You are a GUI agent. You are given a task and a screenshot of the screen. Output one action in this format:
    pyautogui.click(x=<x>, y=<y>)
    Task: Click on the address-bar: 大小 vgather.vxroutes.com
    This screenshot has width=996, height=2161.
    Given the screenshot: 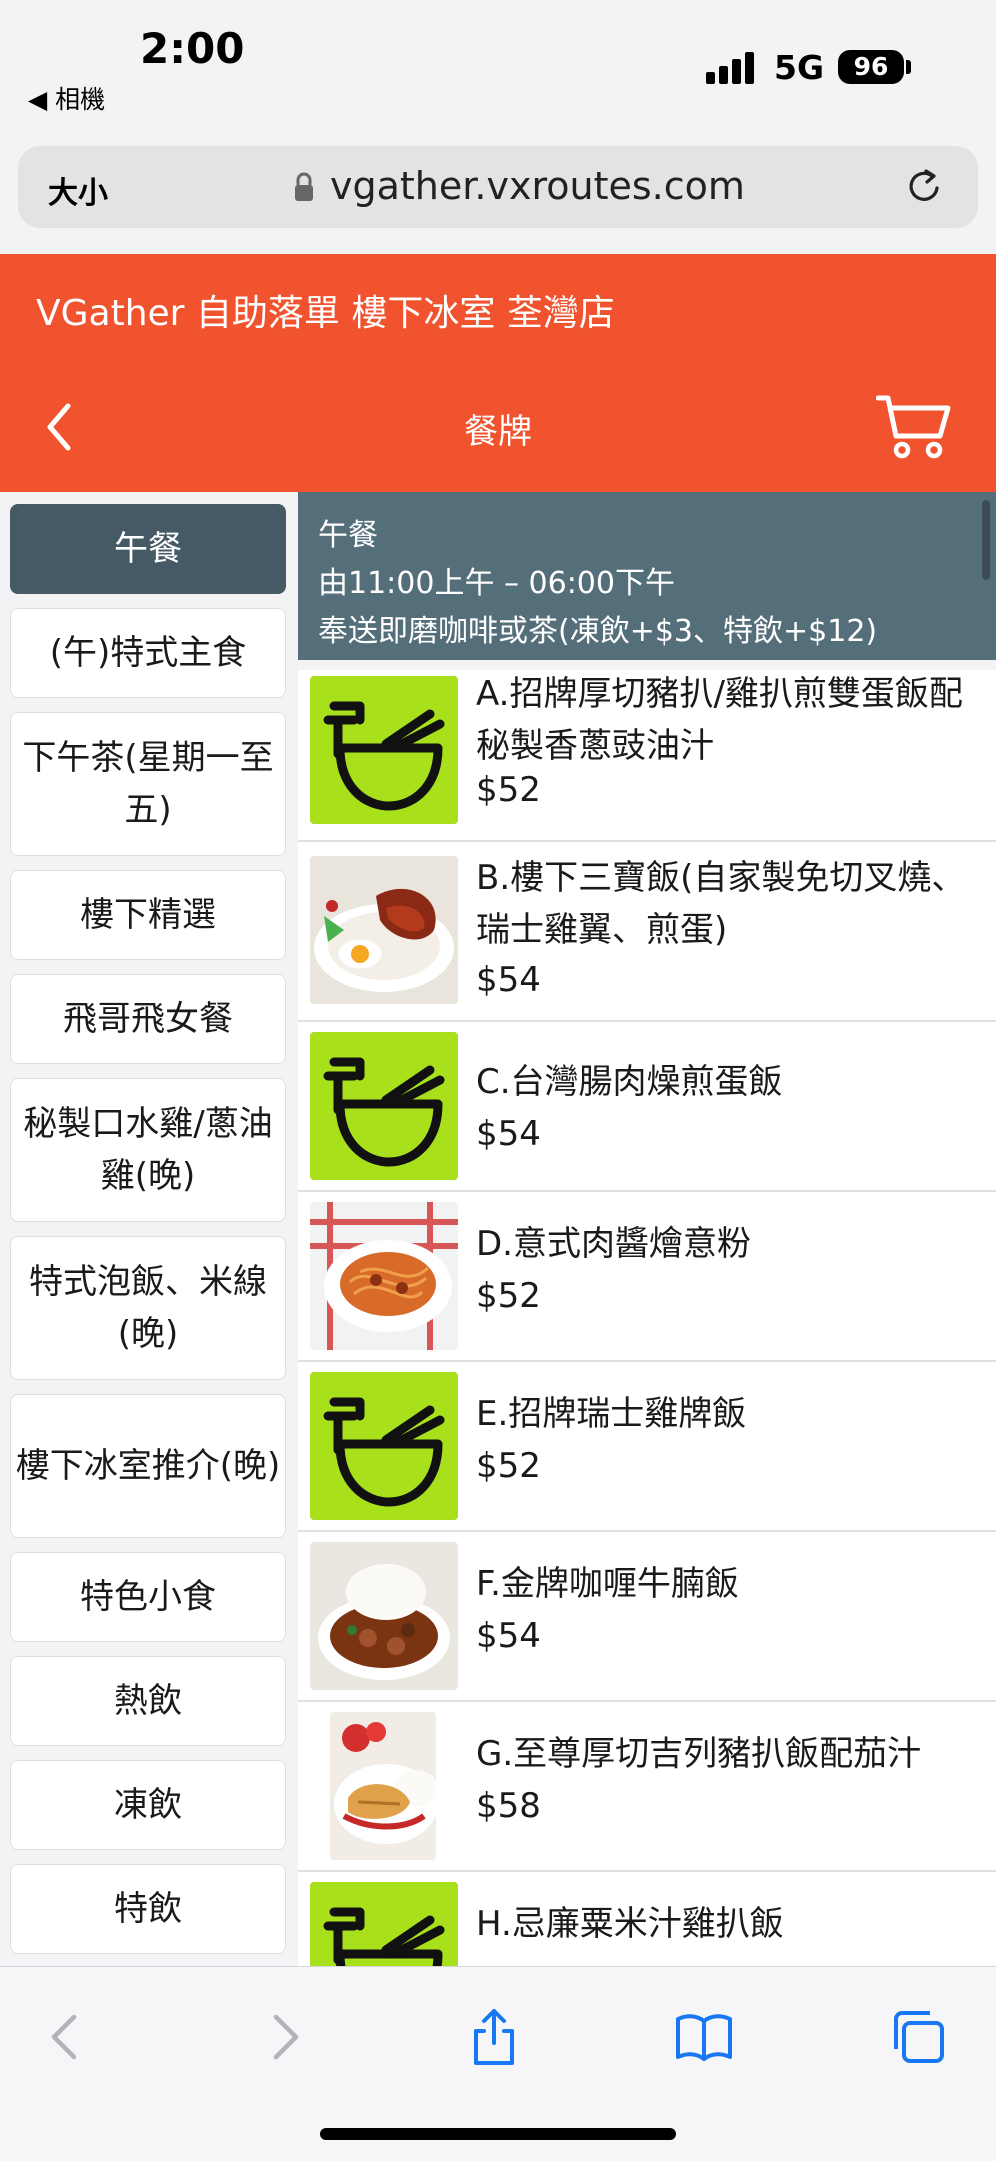 What is the action you would take?
    pyautogui.click(x=498, y=187)
    